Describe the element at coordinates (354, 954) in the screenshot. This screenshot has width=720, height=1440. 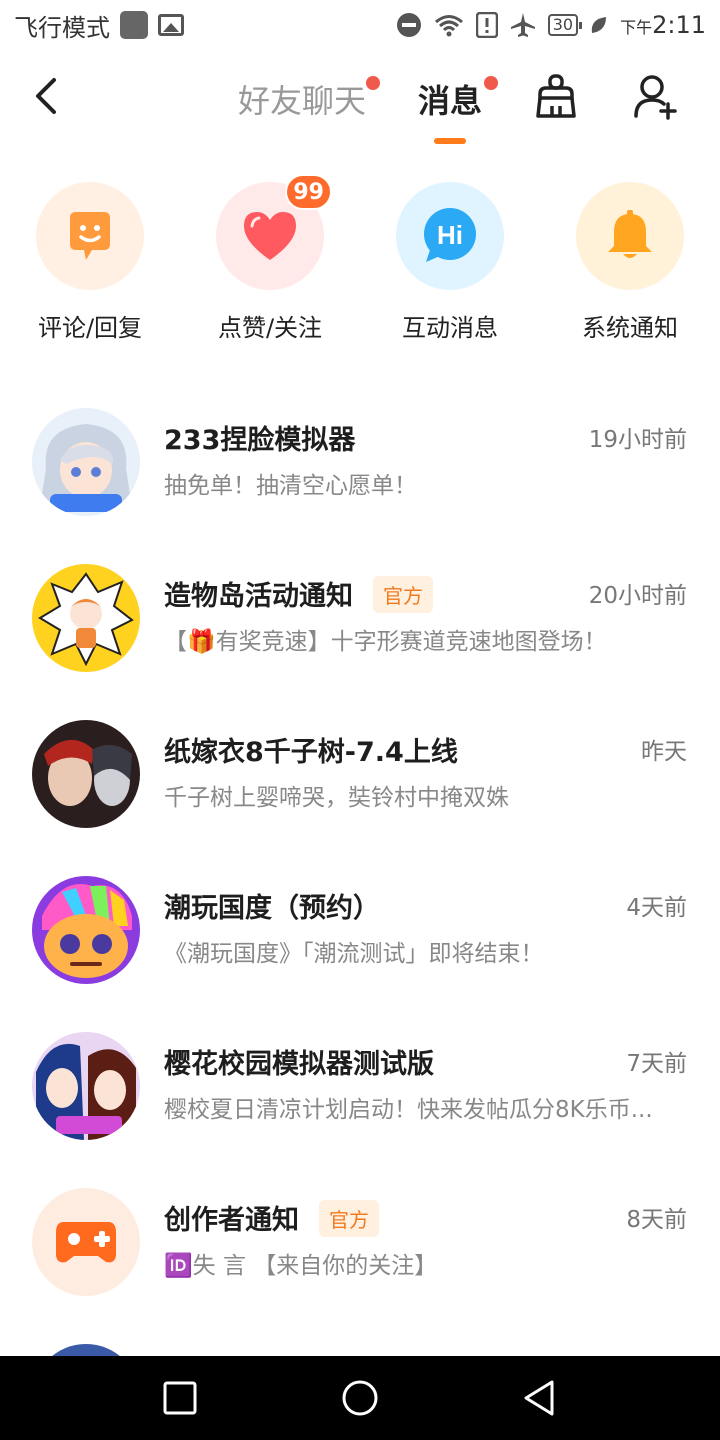
I see `message-preview: 《潮玩国度》「潮流测试」即将结束！` at that location.